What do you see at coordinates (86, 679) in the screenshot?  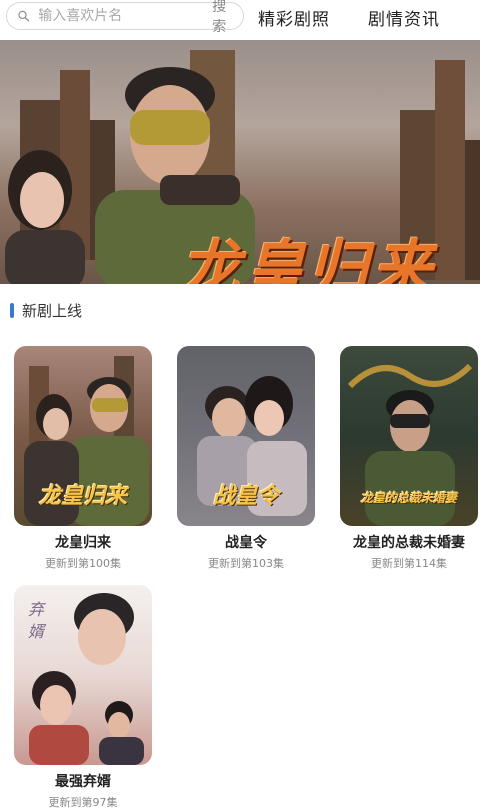 I see `poster-art: 弃 婿` at bounding box center [86, 679].